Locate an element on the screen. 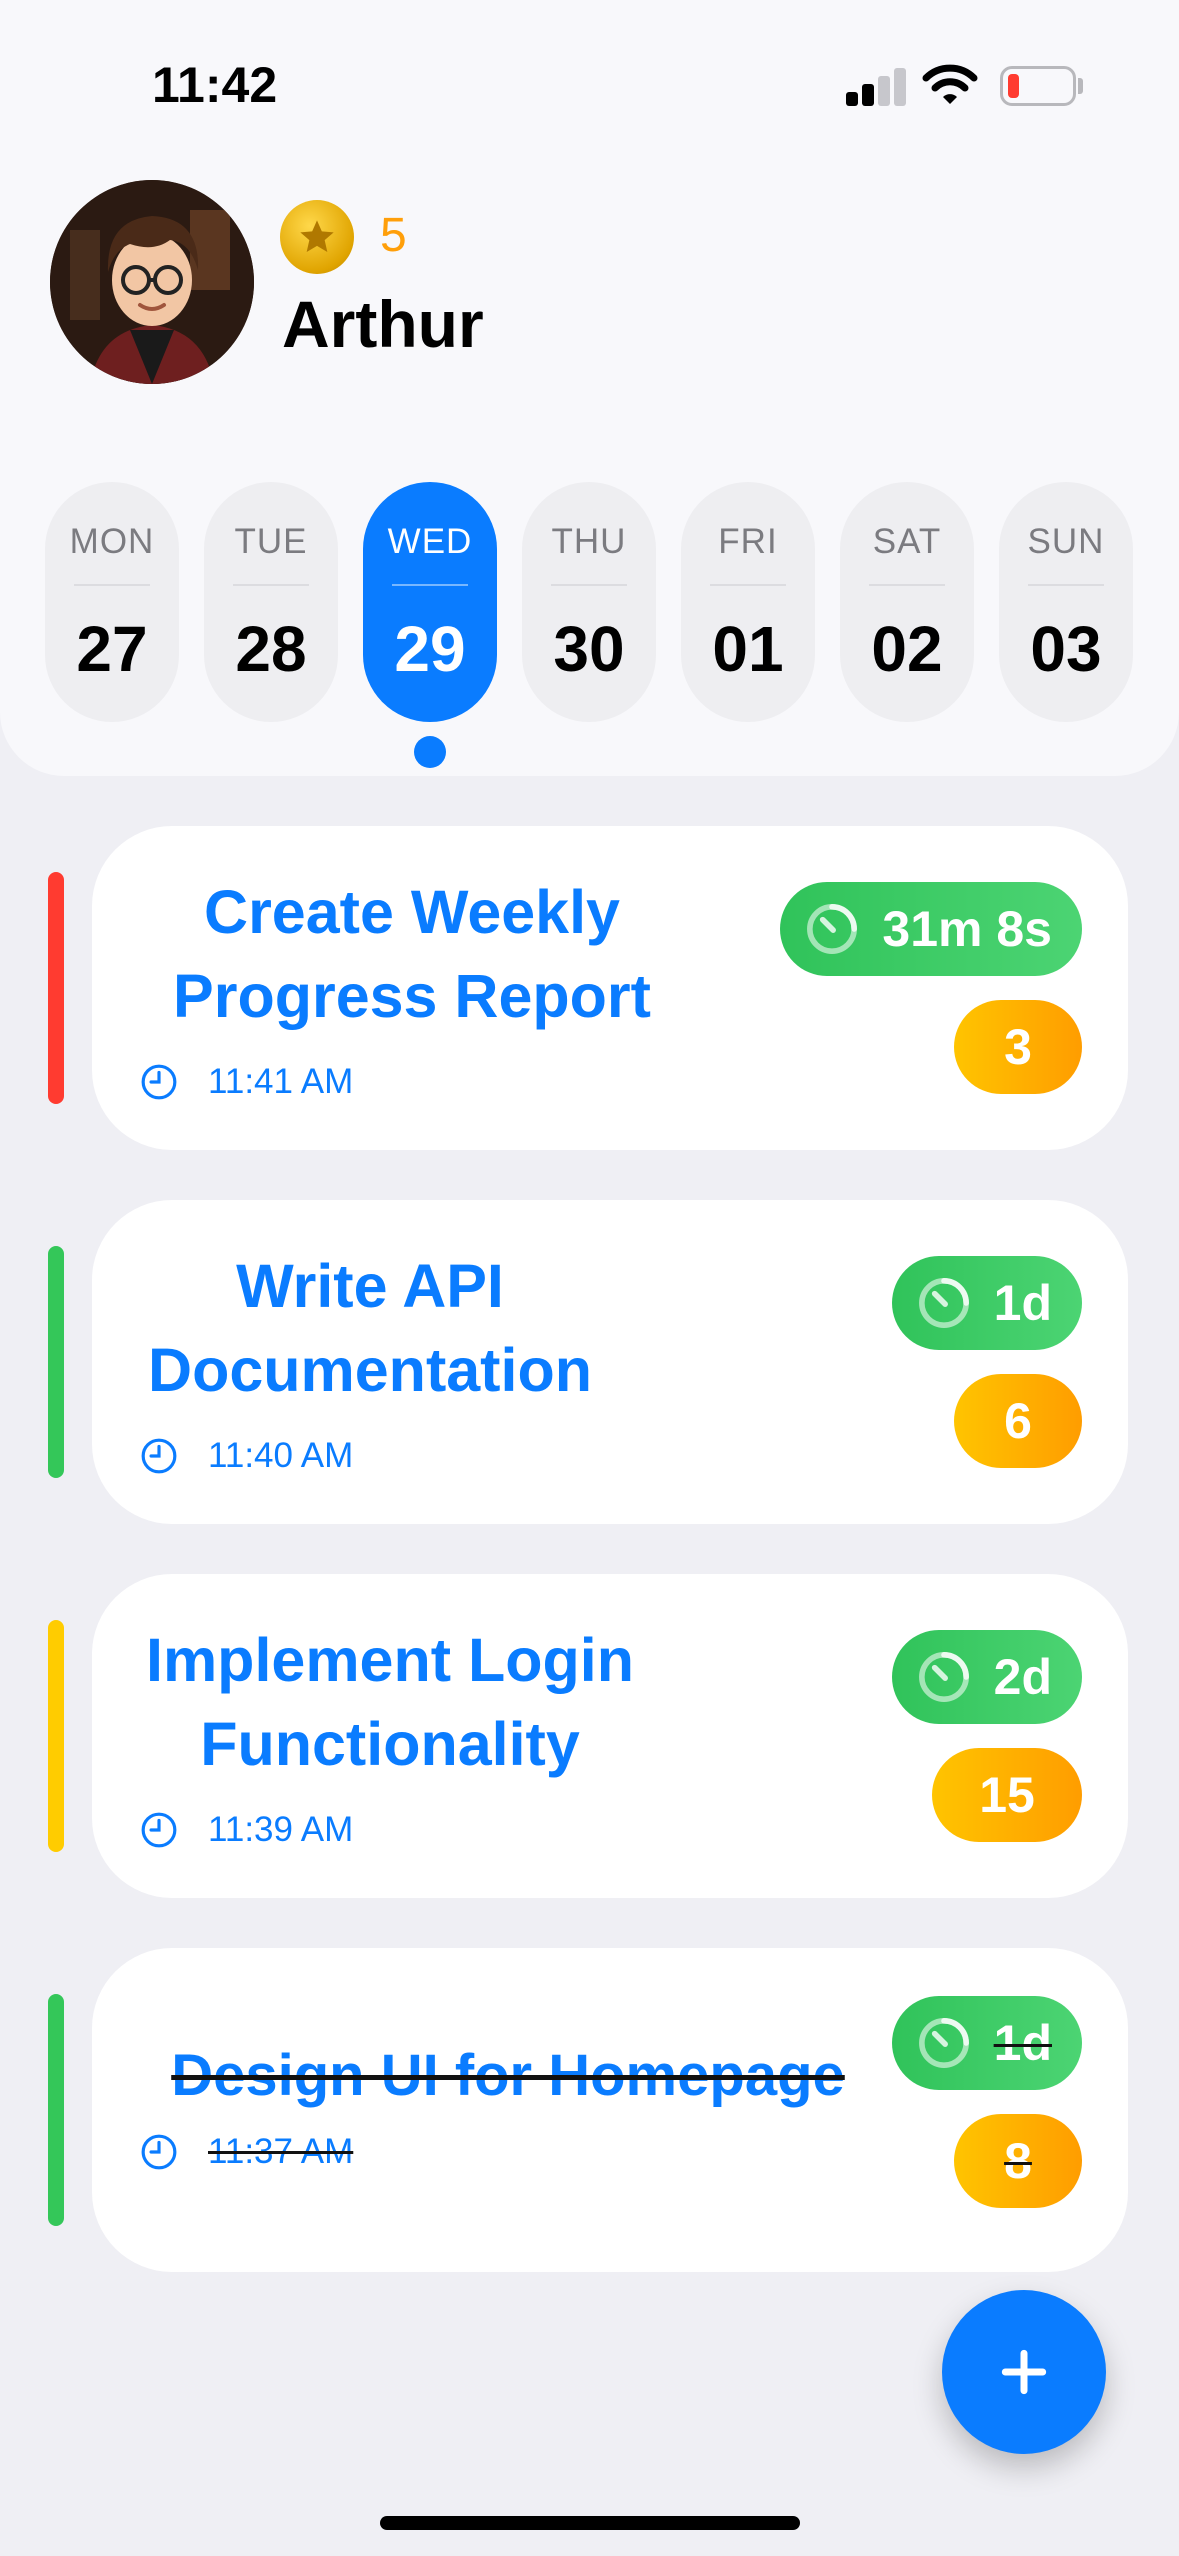  add-task-button is located at coordinates (1024, 2372).